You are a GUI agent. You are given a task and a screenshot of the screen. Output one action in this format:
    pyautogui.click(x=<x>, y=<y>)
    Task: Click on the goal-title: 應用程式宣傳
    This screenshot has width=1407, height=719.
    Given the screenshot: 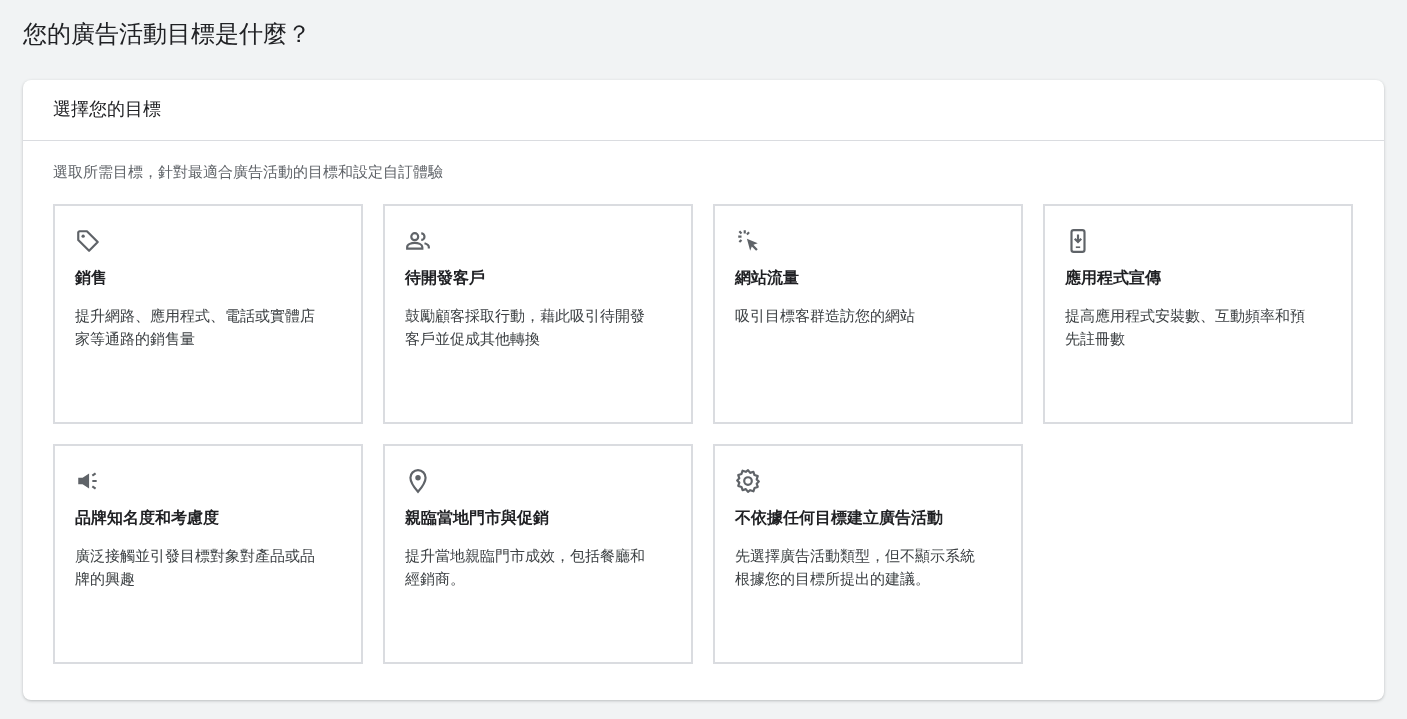 What is the action you would take?
    pyautogui.click(x=1113, y=278)
    